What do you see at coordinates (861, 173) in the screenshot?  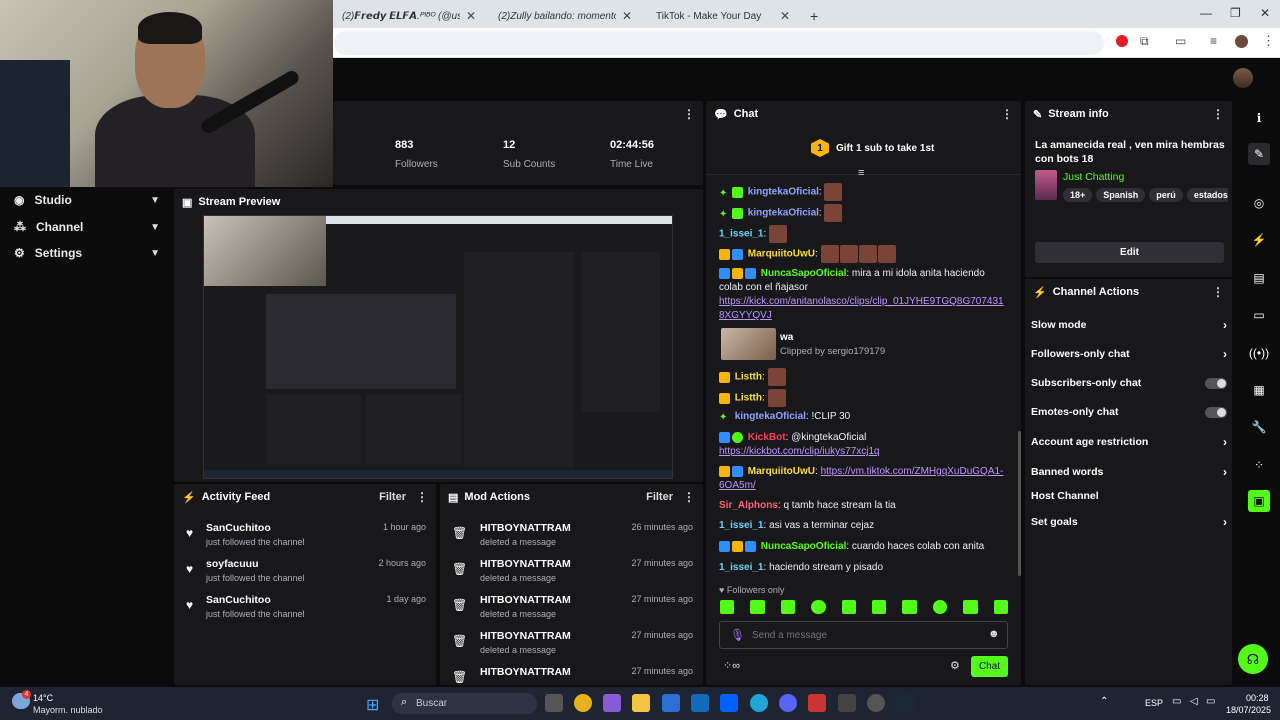 I see `pin-icon: ≡` at bounding box center [861, 173].